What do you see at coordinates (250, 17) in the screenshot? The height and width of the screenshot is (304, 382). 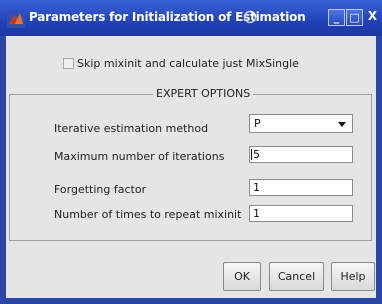 I see `busy-spinner-icon` at bounding box center [250, 17].